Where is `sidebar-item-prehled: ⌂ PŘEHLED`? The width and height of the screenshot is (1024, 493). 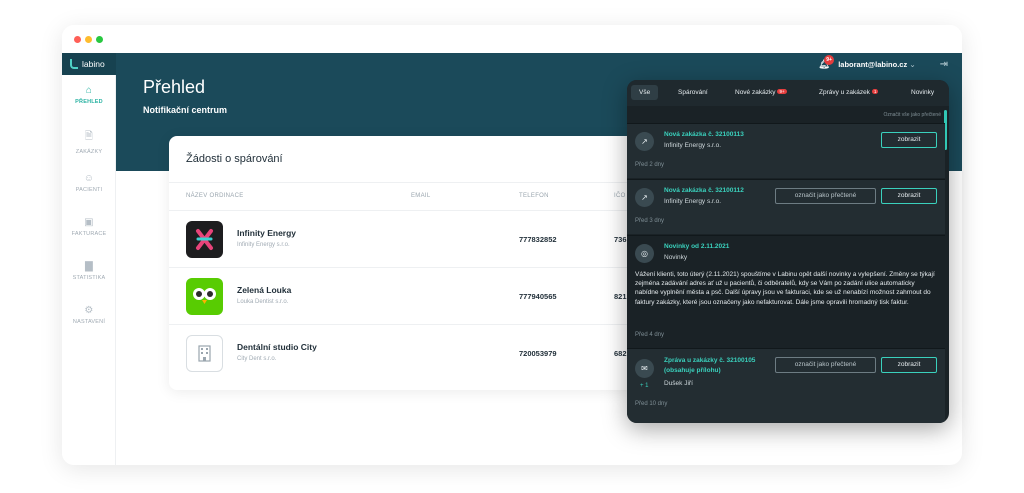
sidebar-item-prehled: ⌂ PŘEHLED is located at coordinates (89, 95).